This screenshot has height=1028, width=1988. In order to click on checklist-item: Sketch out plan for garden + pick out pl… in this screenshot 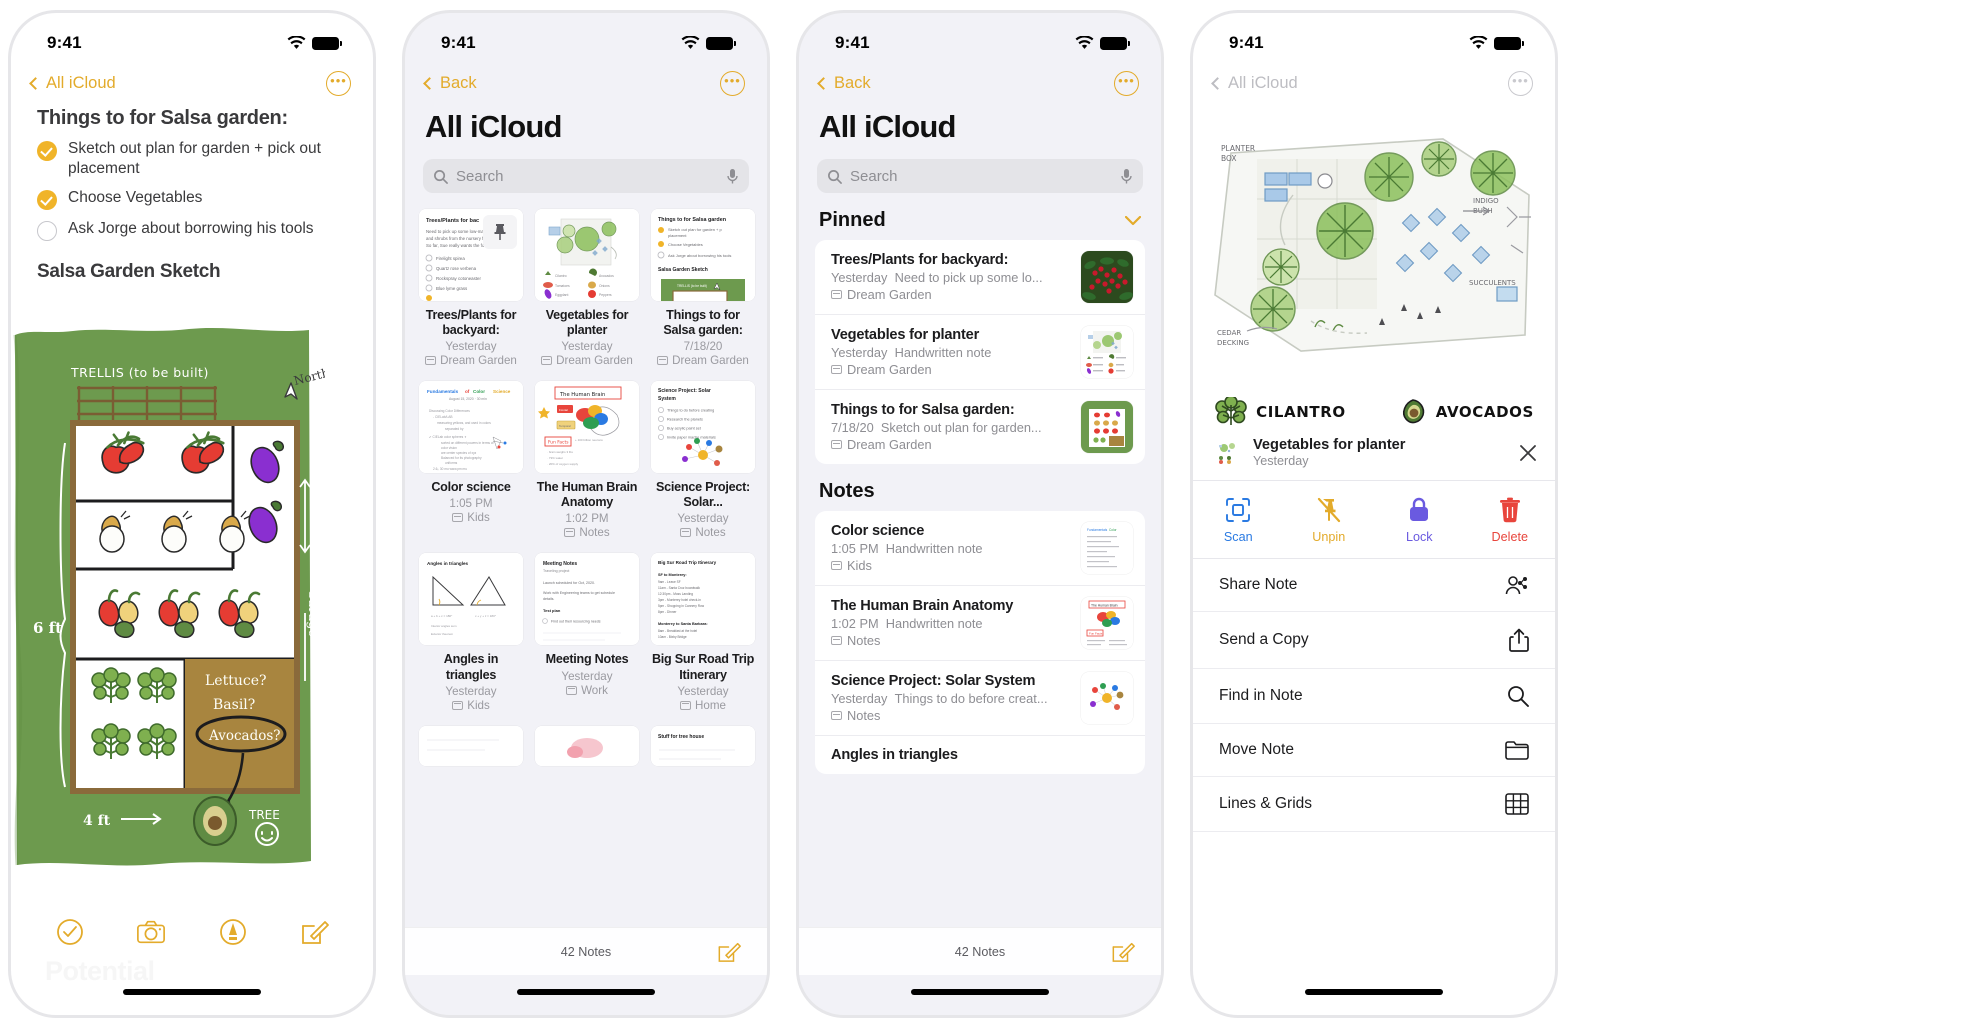, I will do `click(192, 159)`.